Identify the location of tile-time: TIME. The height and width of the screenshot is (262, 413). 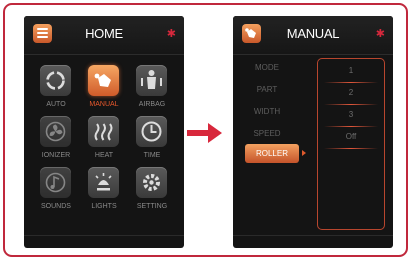
(152, 140).